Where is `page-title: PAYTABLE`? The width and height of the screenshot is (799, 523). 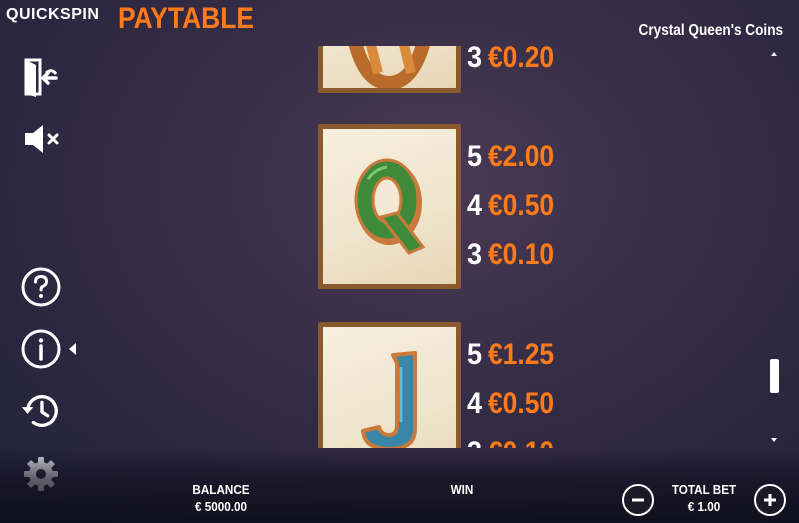 page-title: PAYTABLE is located at coordinates (186, 18).